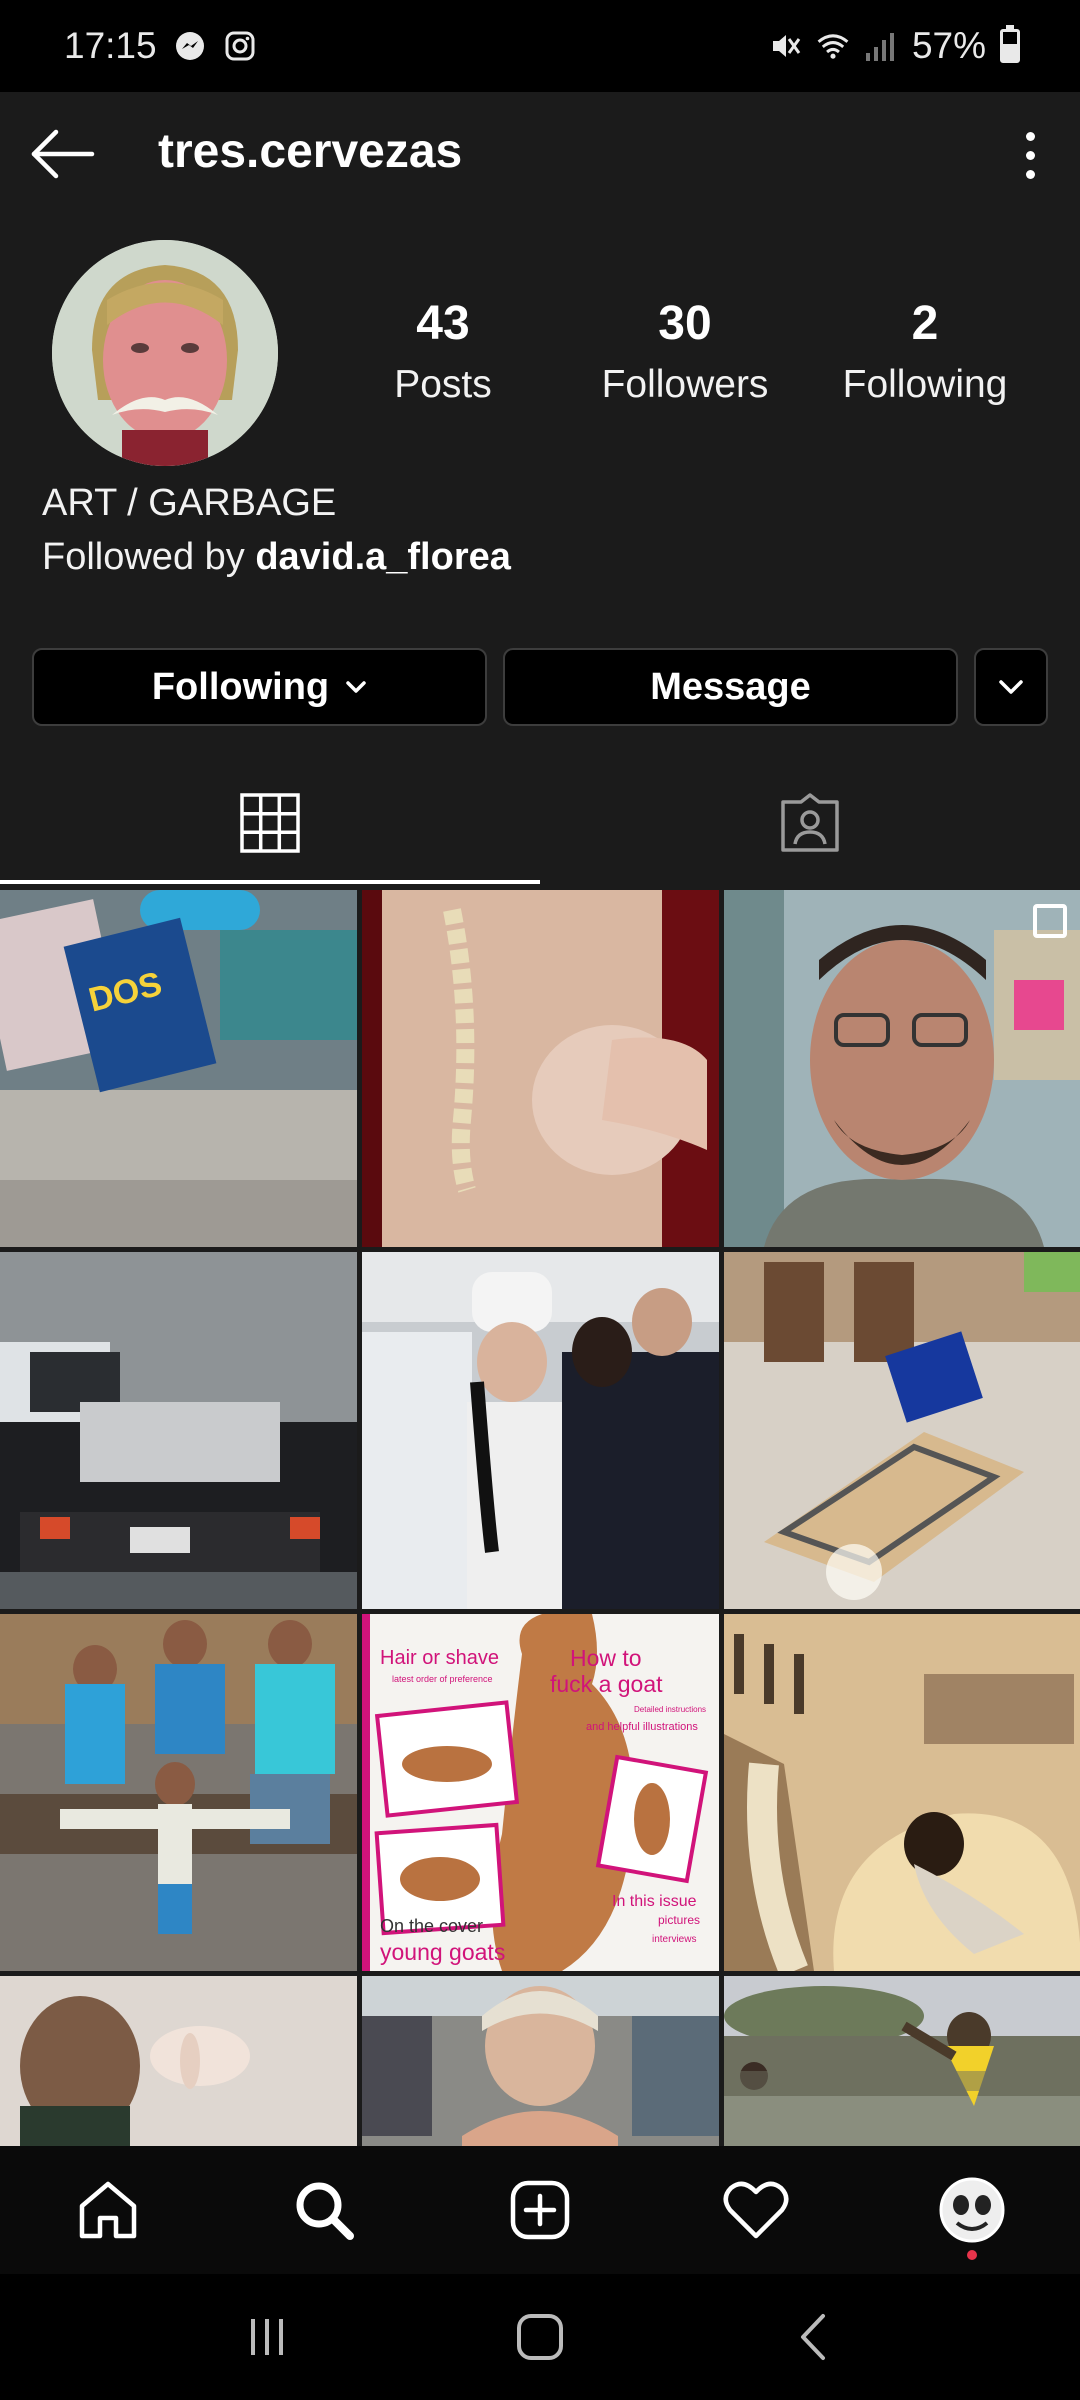  Describe the element at coordinates (540, 46) in the screenshot. I see `status-bar: 17:15 57%` at that location.